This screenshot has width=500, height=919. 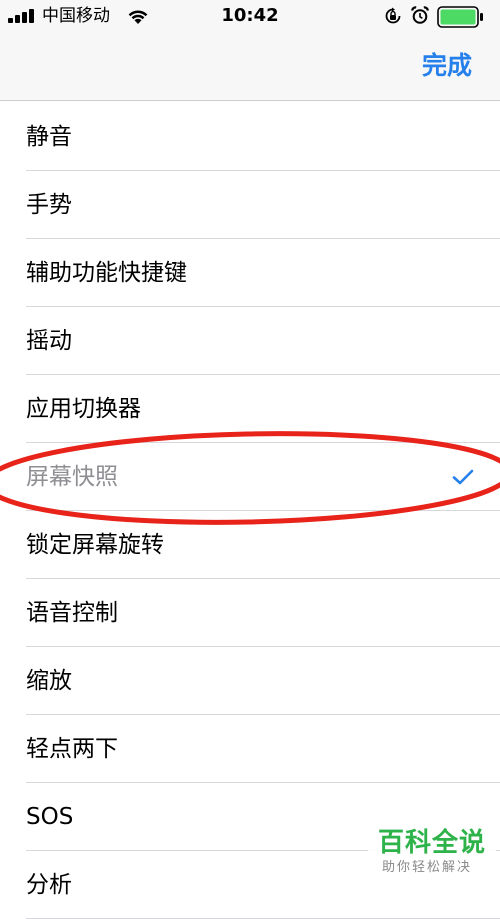 I want to click on list-item-label: 分析, so click(x=49, y=885).